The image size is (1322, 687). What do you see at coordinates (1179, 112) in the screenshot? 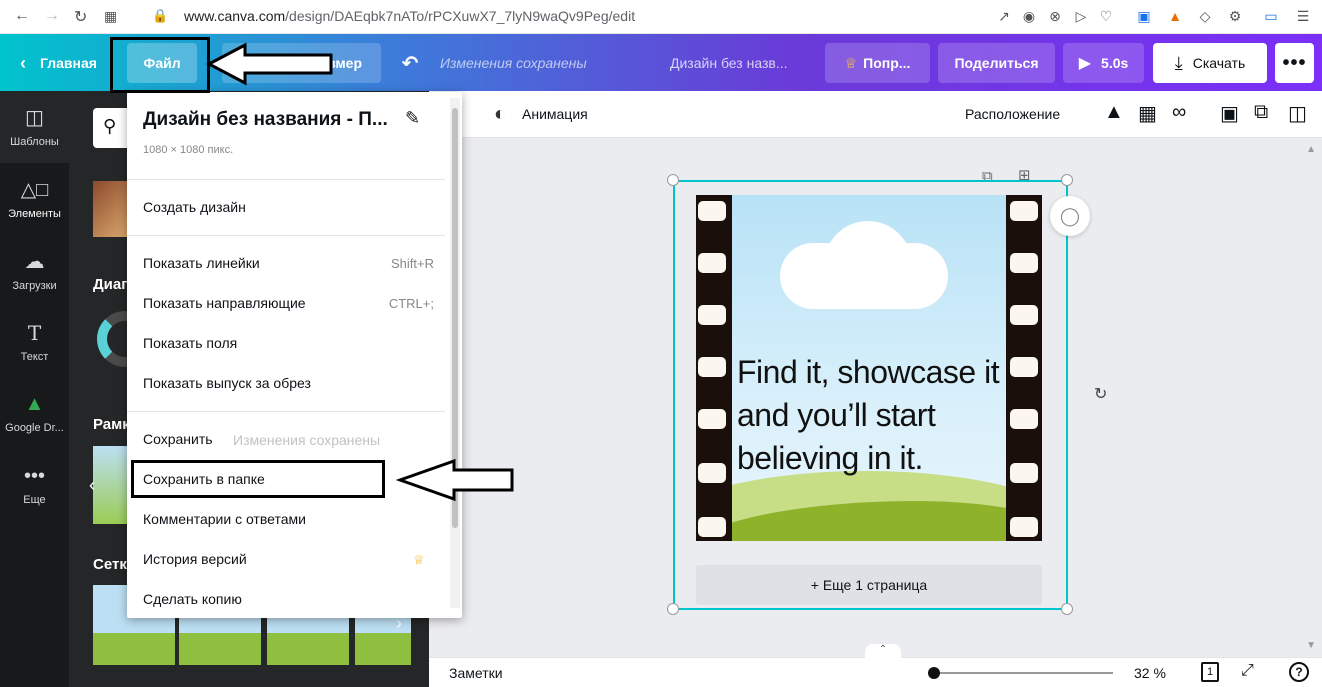
I see `link-icon: ∞` at bounding box center [1179, 112].